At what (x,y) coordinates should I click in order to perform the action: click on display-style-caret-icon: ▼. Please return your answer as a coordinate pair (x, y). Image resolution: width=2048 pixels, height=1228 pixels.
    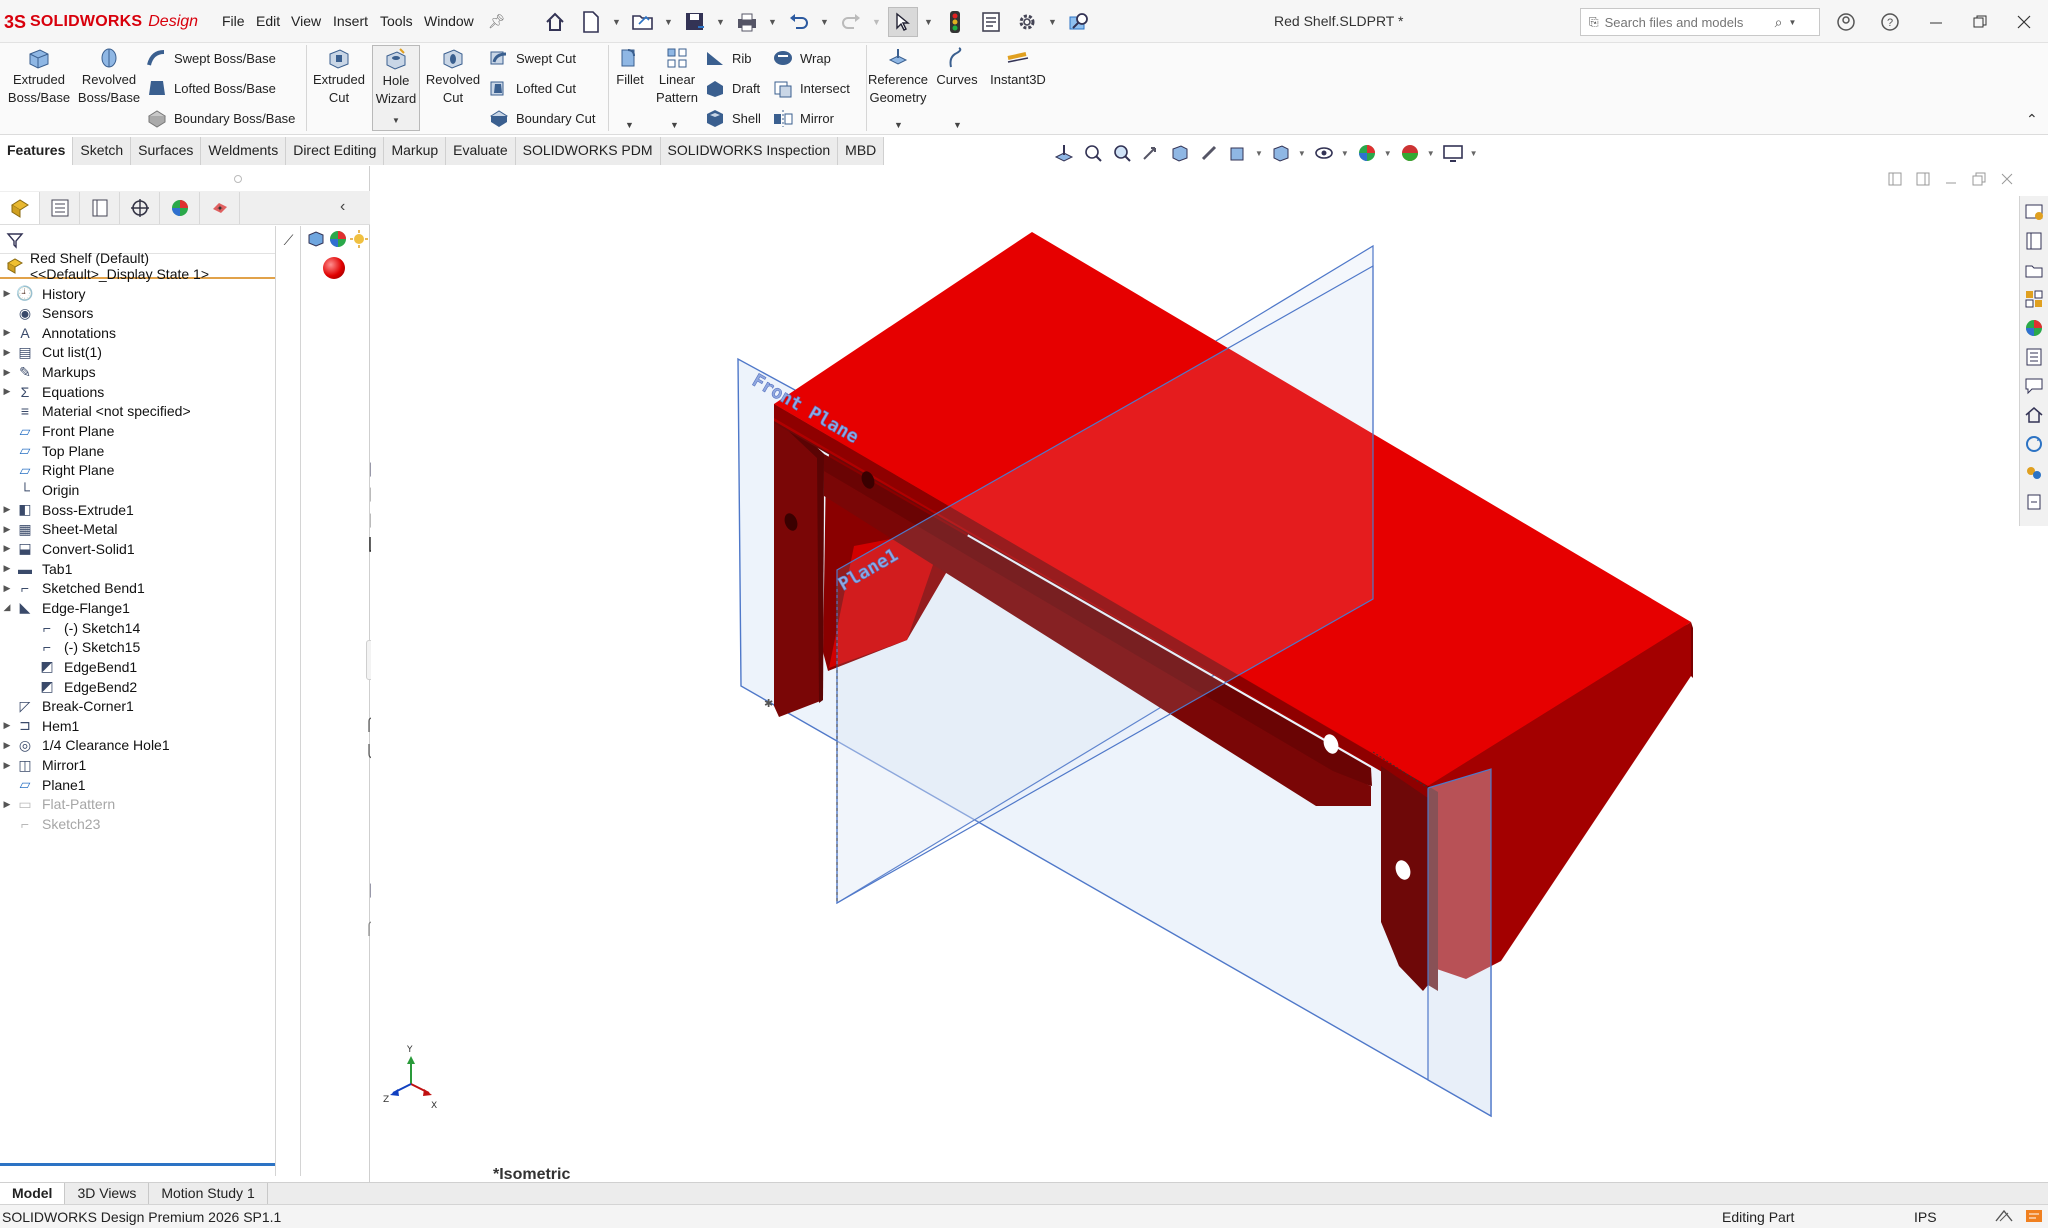
    Looking at the image, I should click on (1302, 153).